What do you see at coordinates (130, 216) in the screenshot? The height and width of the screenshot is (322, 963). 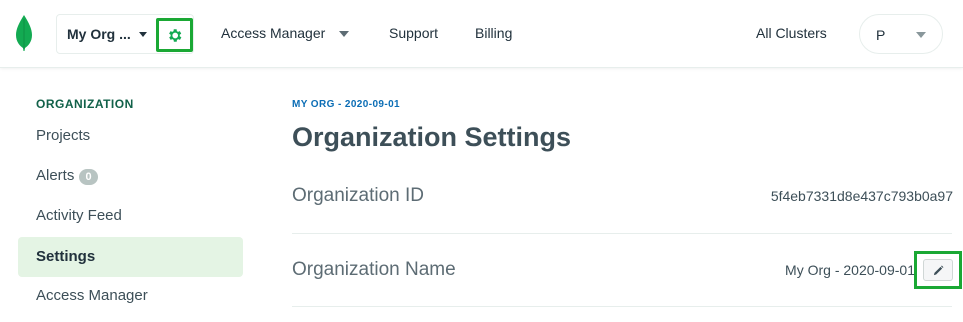 I see `sidebar-item-activity-feed: Activity Feed` at bounding box center [130, 216].